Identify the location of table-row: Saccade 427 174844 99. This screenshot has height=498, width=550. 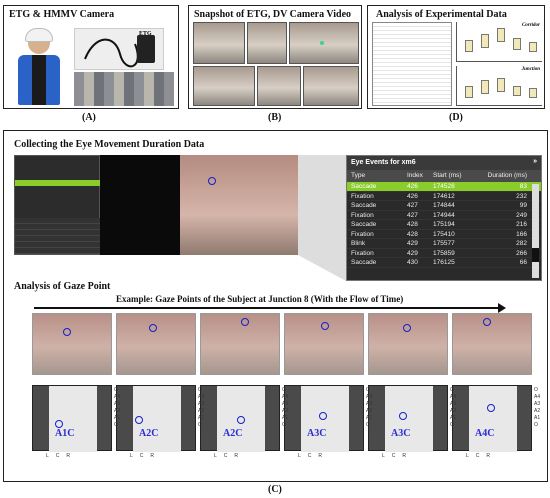
(444, 206).